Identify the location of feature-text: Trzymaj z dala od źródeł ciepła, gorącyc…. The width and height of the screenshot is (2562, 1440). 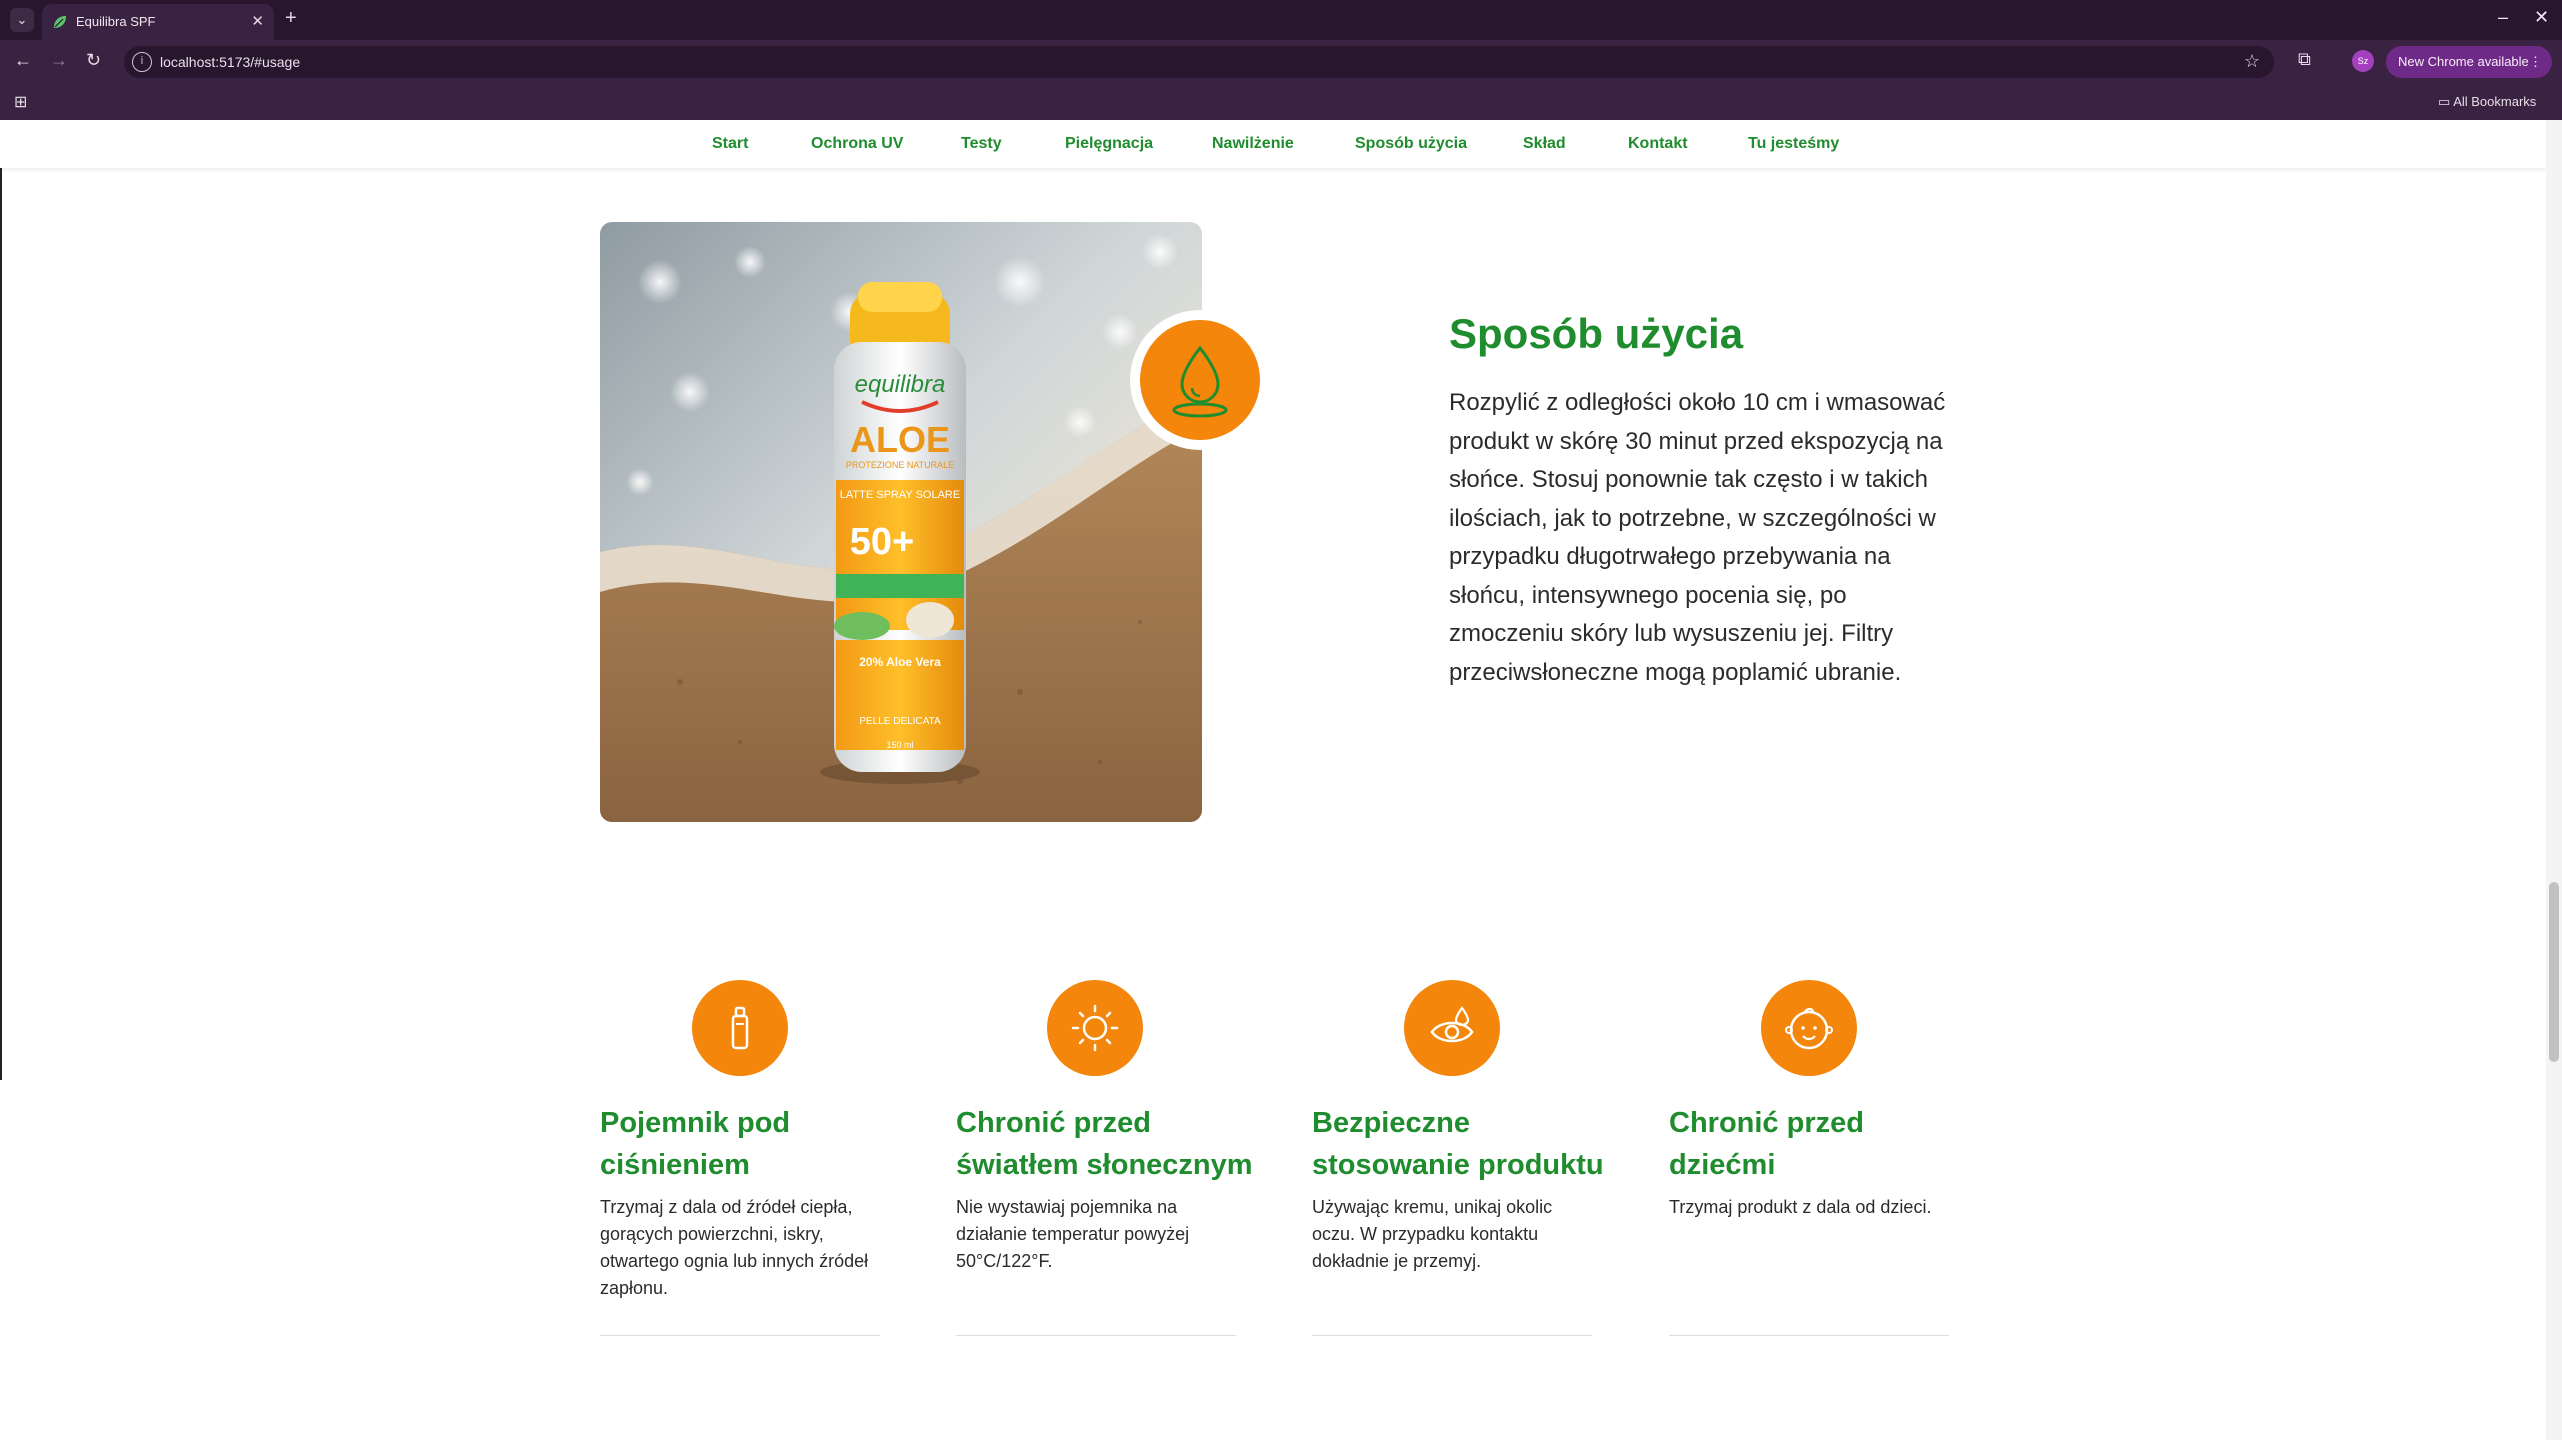
(734, 1247).